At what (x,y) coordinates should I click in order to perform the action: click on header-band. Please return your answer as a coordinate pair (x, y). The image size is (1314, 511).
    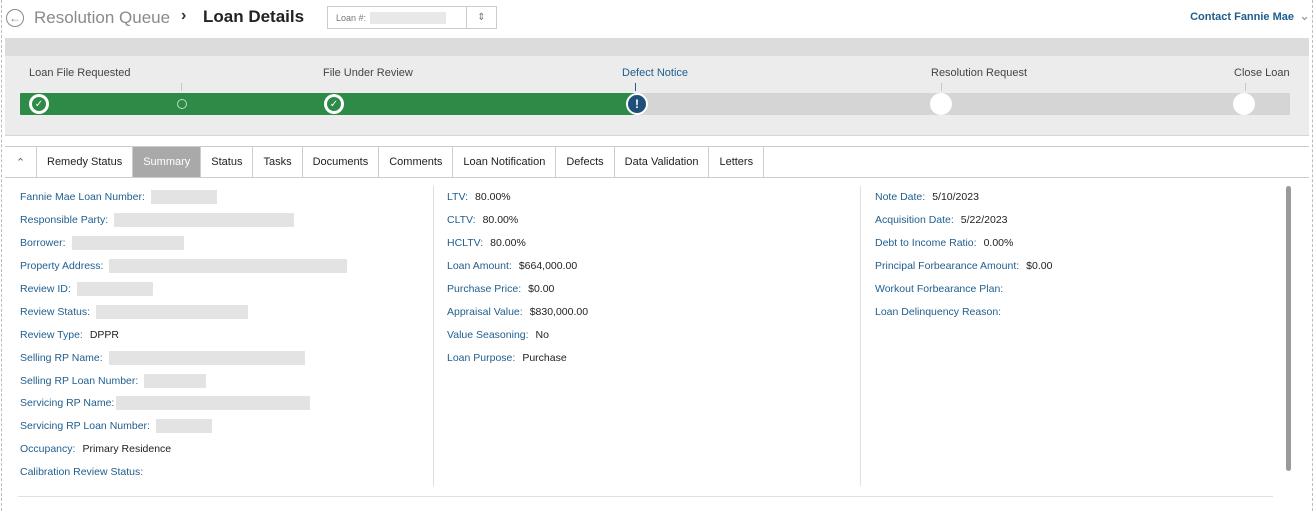
    Looking at the image, I should click on (657, 47).